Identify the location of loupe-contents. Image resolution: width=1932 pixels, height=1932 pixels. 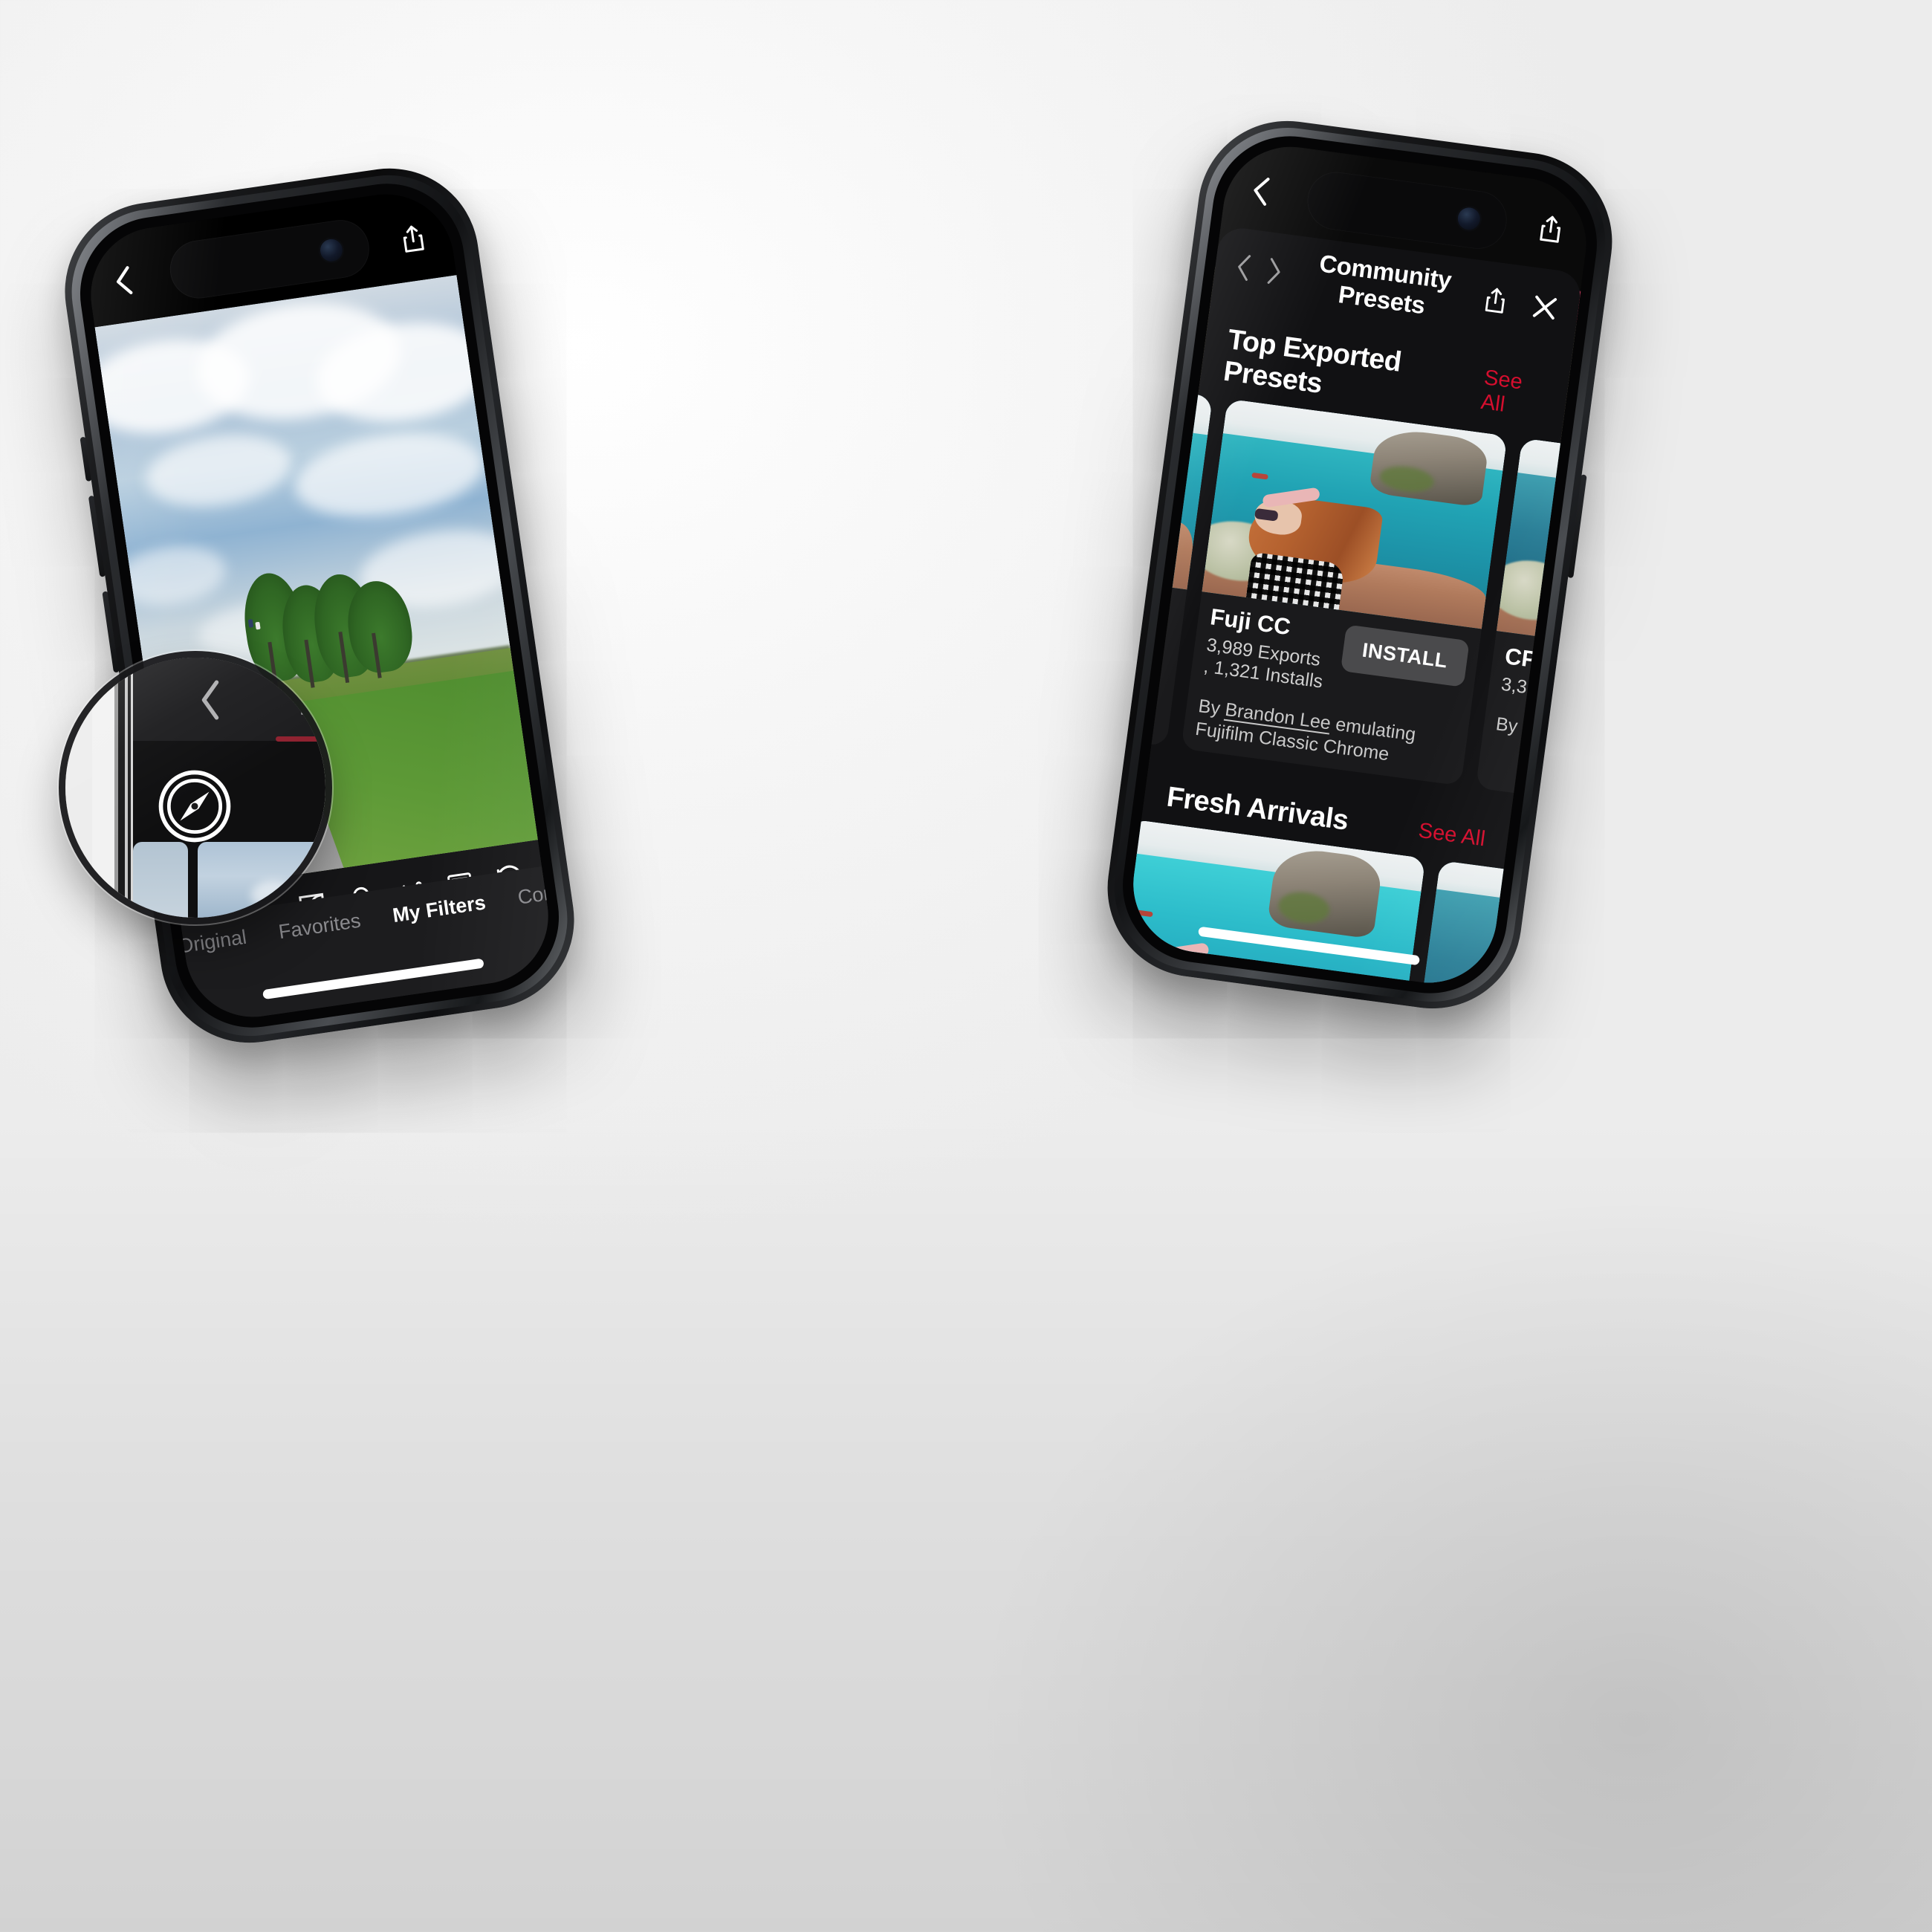
(195, 788).